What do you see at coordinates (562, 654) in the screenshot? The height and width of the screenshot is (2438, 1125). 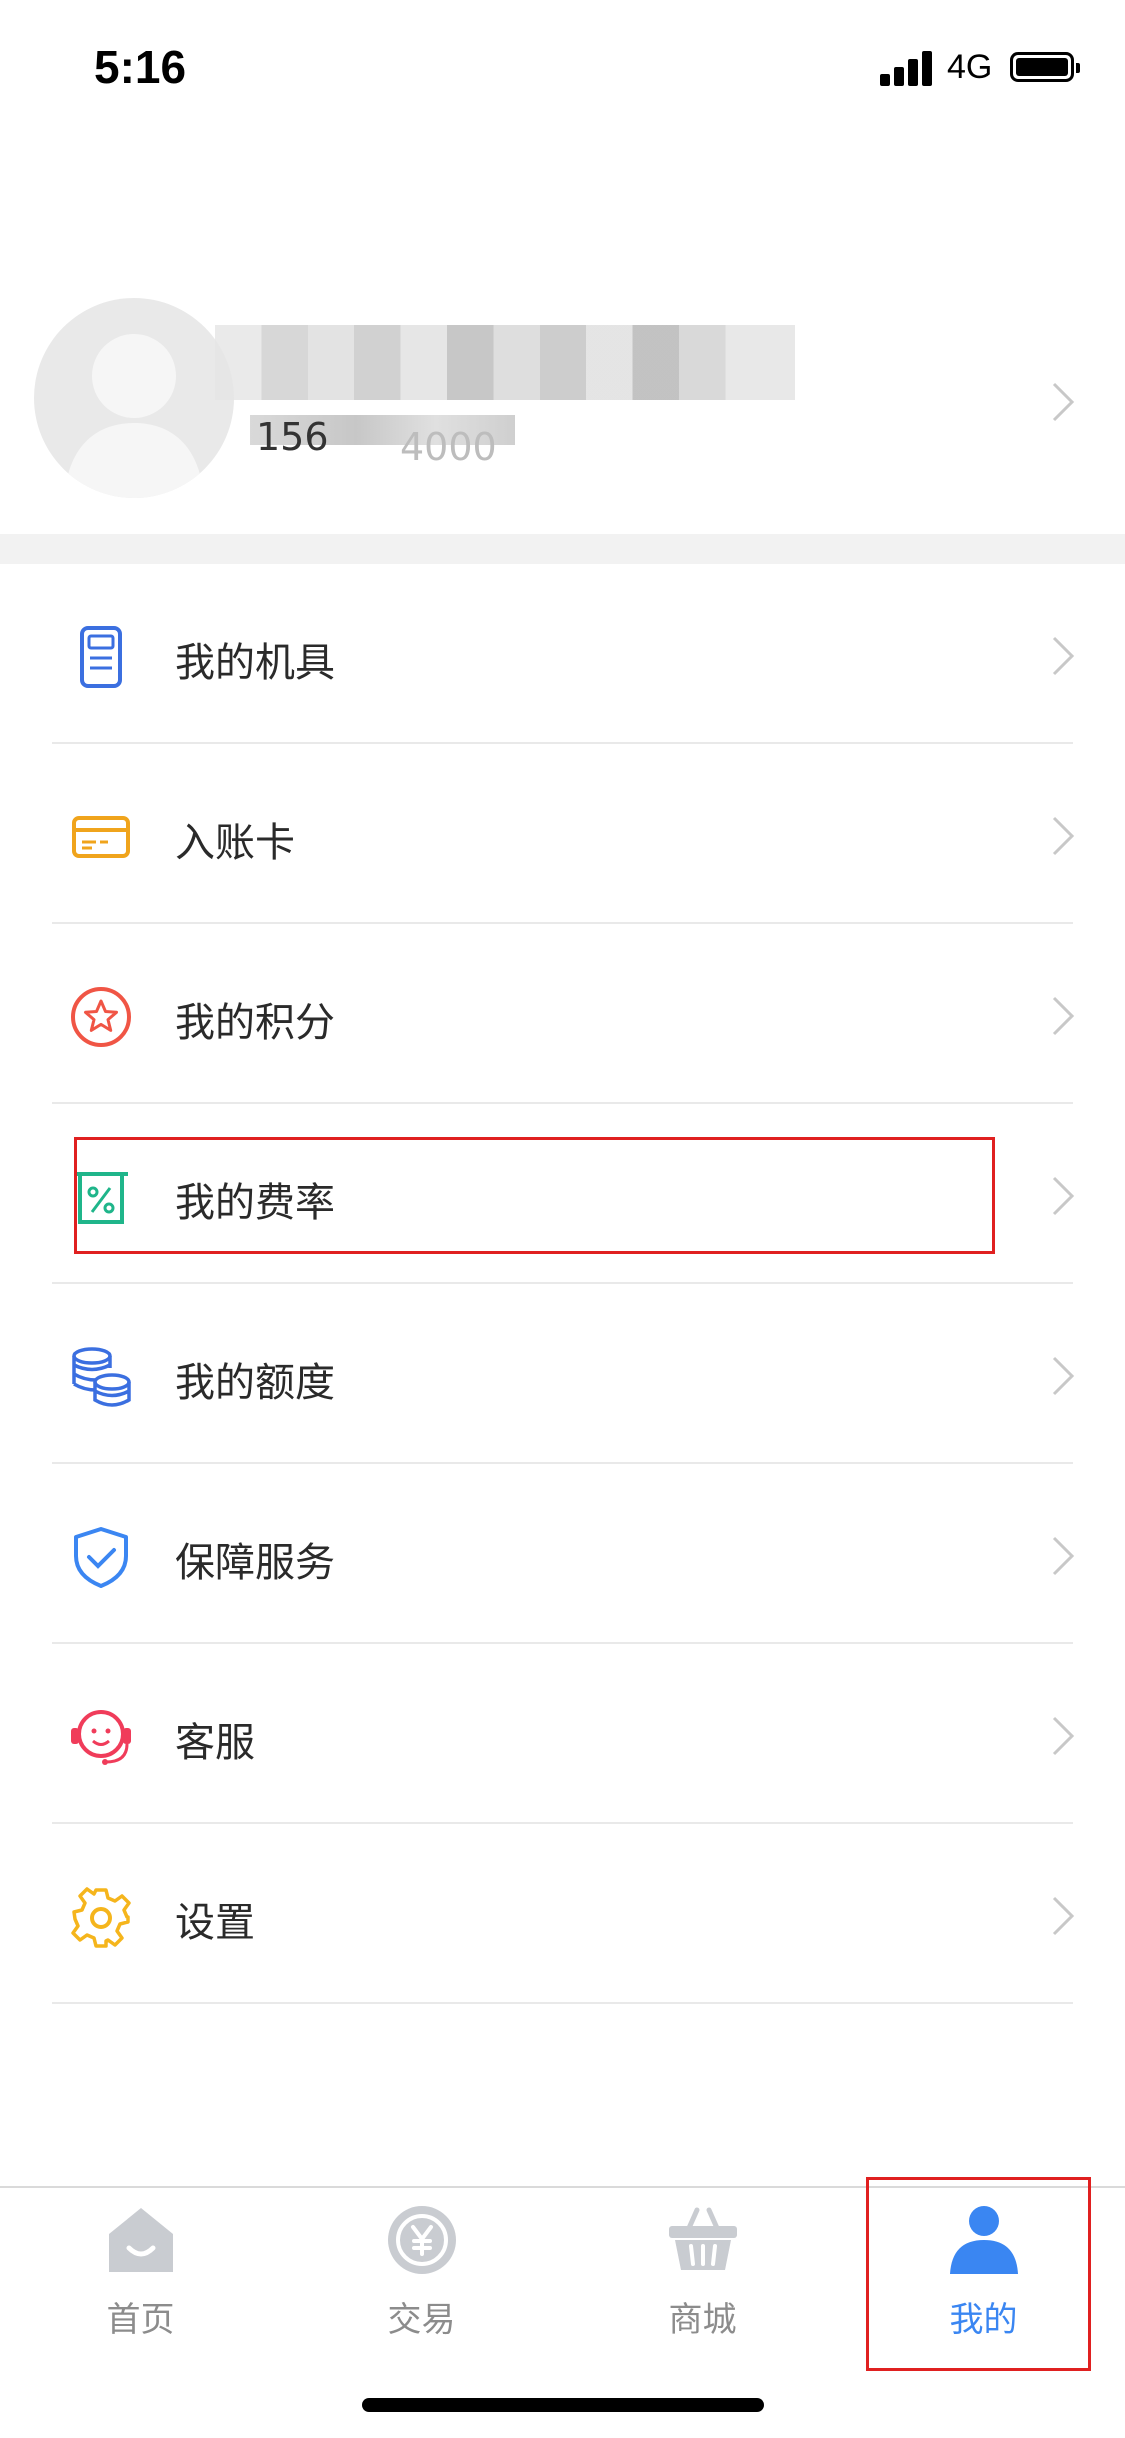 I see `menu-item-my-devices: 我的机具` at bounding box center [562, 654].